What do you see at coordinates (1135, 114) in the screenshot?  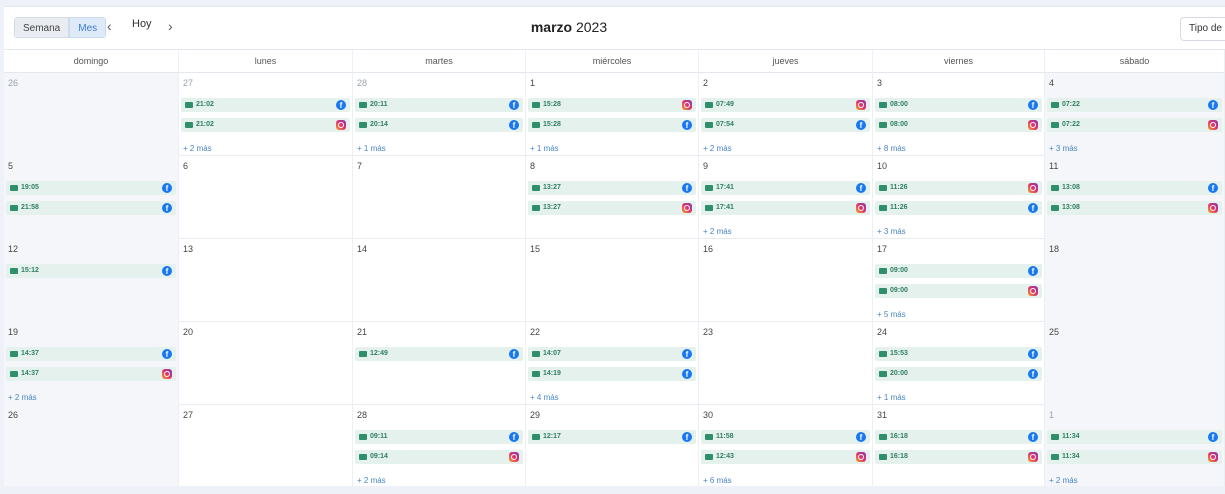 I see `day-cell: 4 07:22 f 07:22 + 3 más` at bounding box center [1135, 114].